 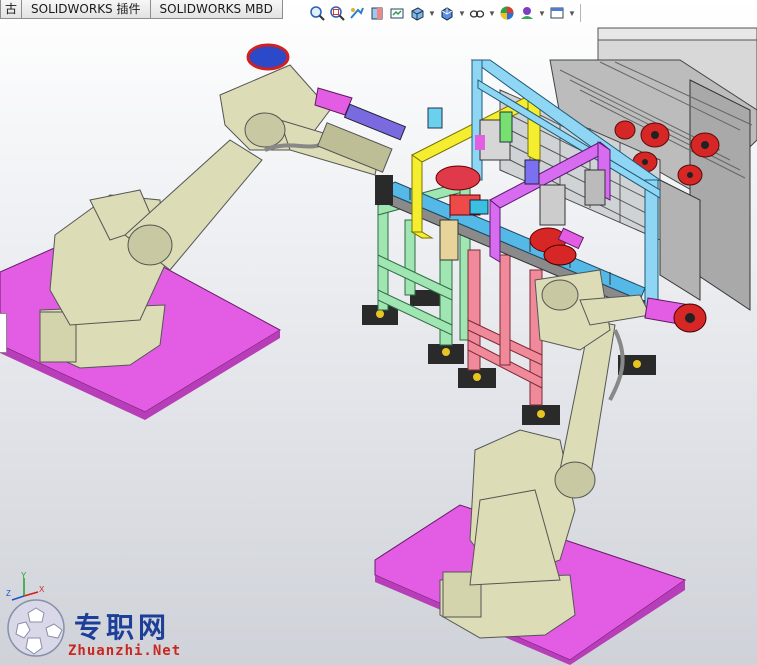 I want to click on view-orientation-icon, so click(x=417, y=13).